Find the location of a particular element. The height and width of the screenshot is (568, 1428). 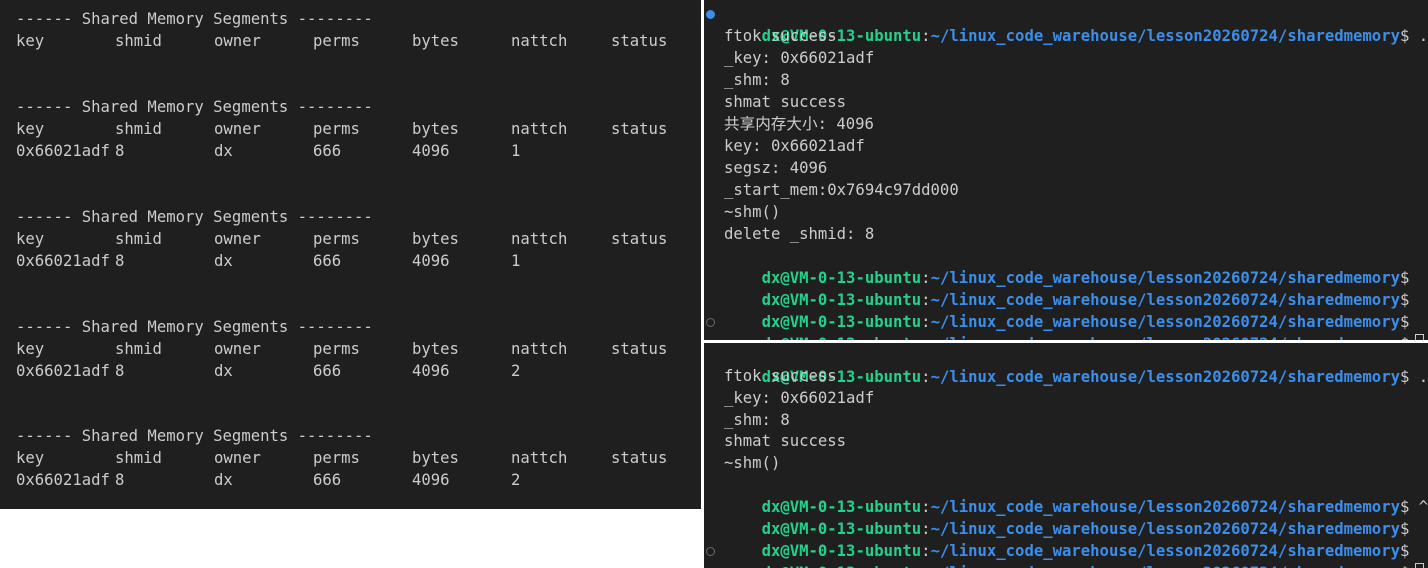

command-success-icon is located at coordinates (710, 14).